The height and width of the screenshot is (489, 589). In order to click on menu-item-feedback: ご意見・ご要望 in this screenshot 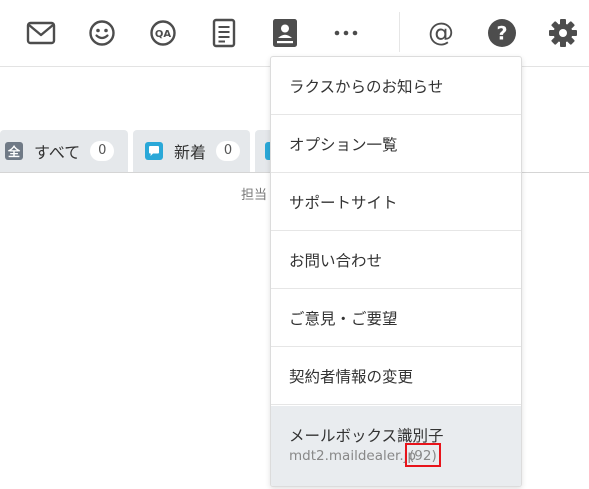, I will do `click(396, 318)`.